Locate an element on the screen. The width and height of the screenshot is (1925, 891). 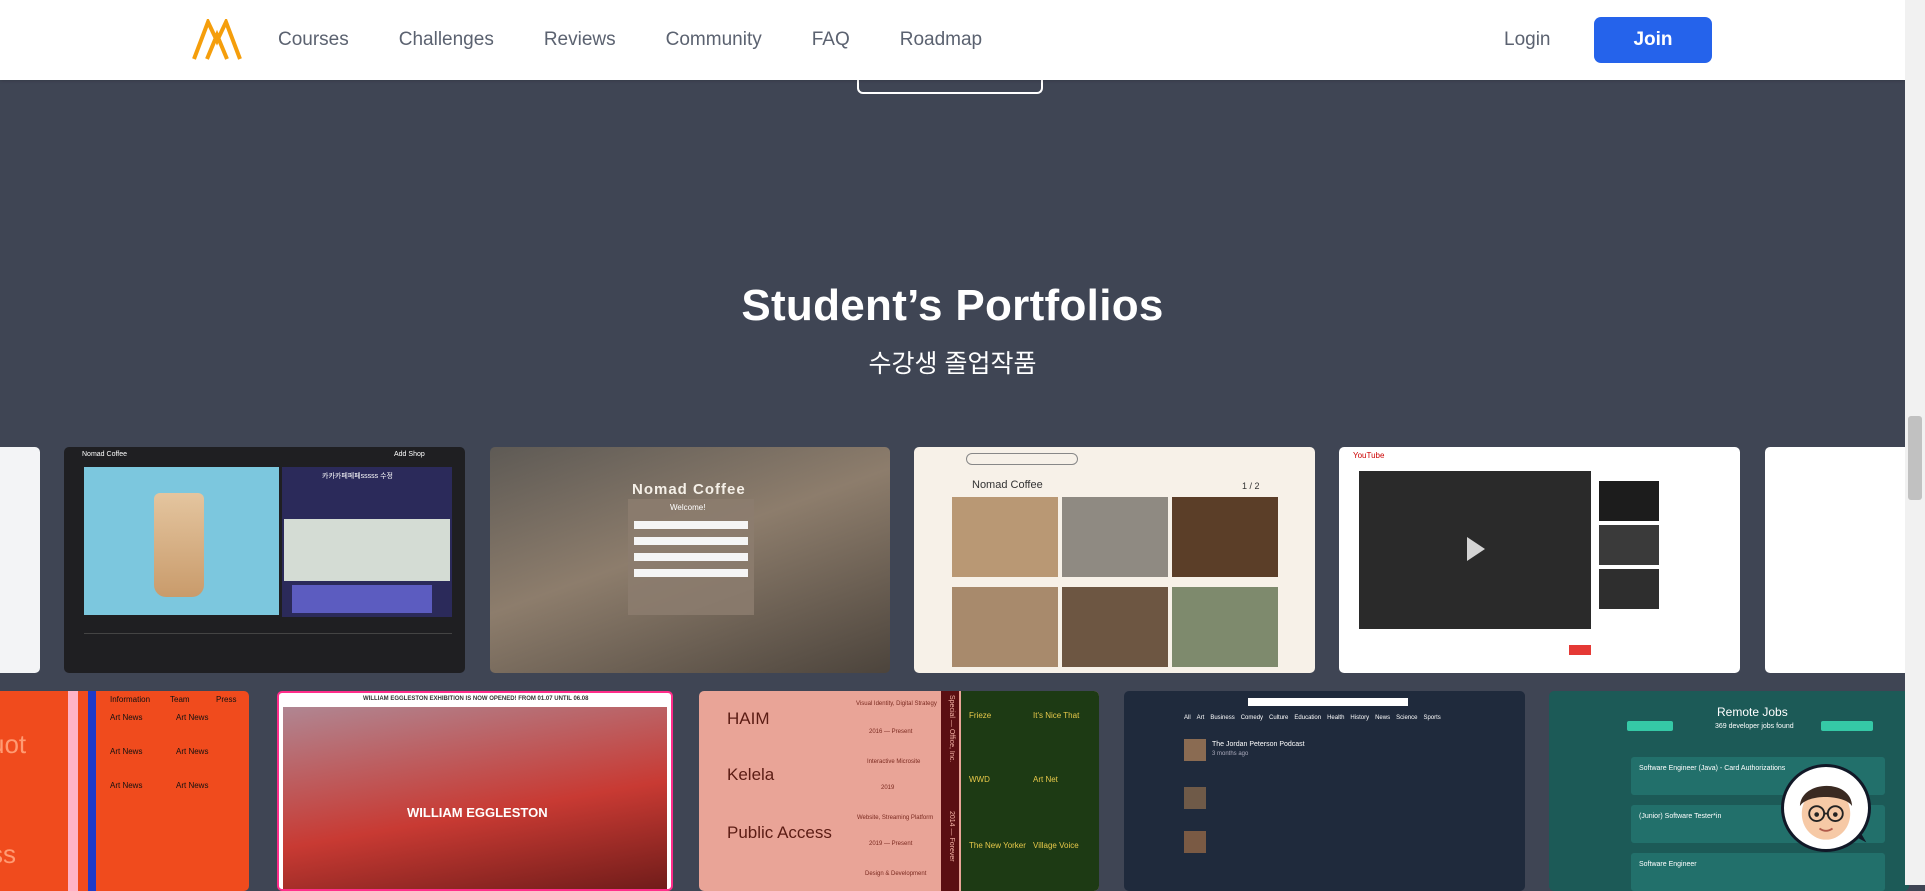
vertical-label: Special — Office, Inc. is located at coordinates (950, 745).